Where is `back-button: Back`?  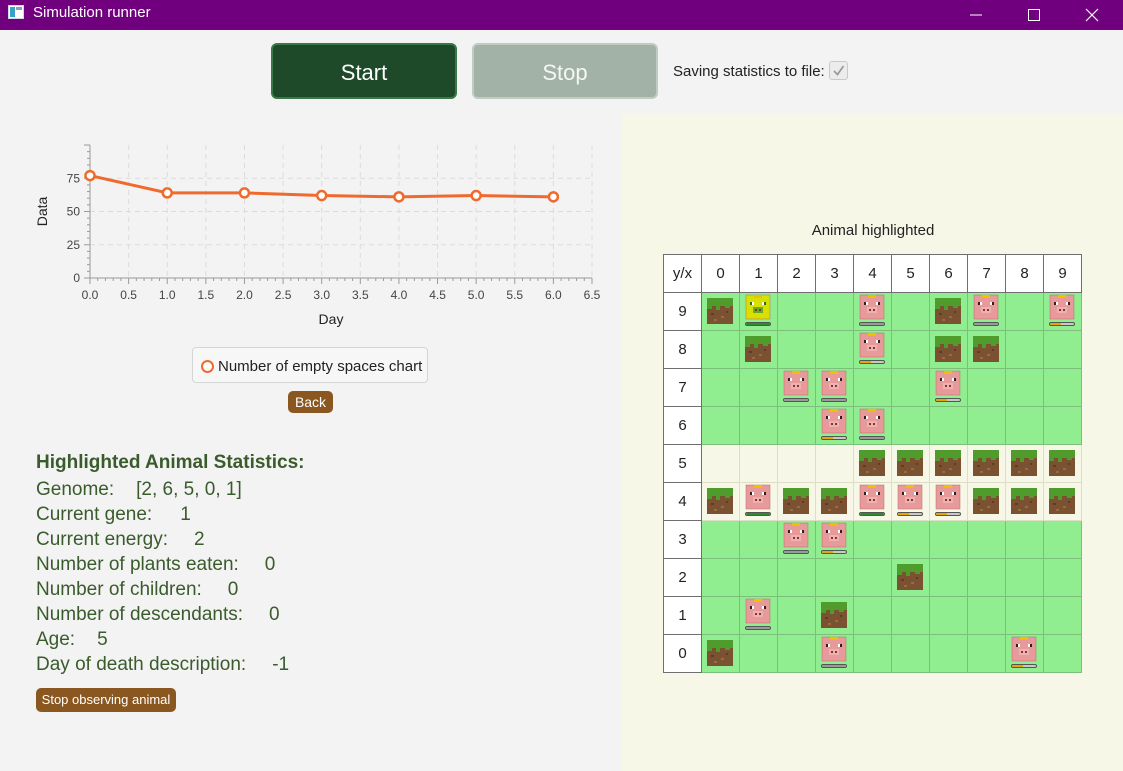 back-button: Back is located at coordinates (310, 402).